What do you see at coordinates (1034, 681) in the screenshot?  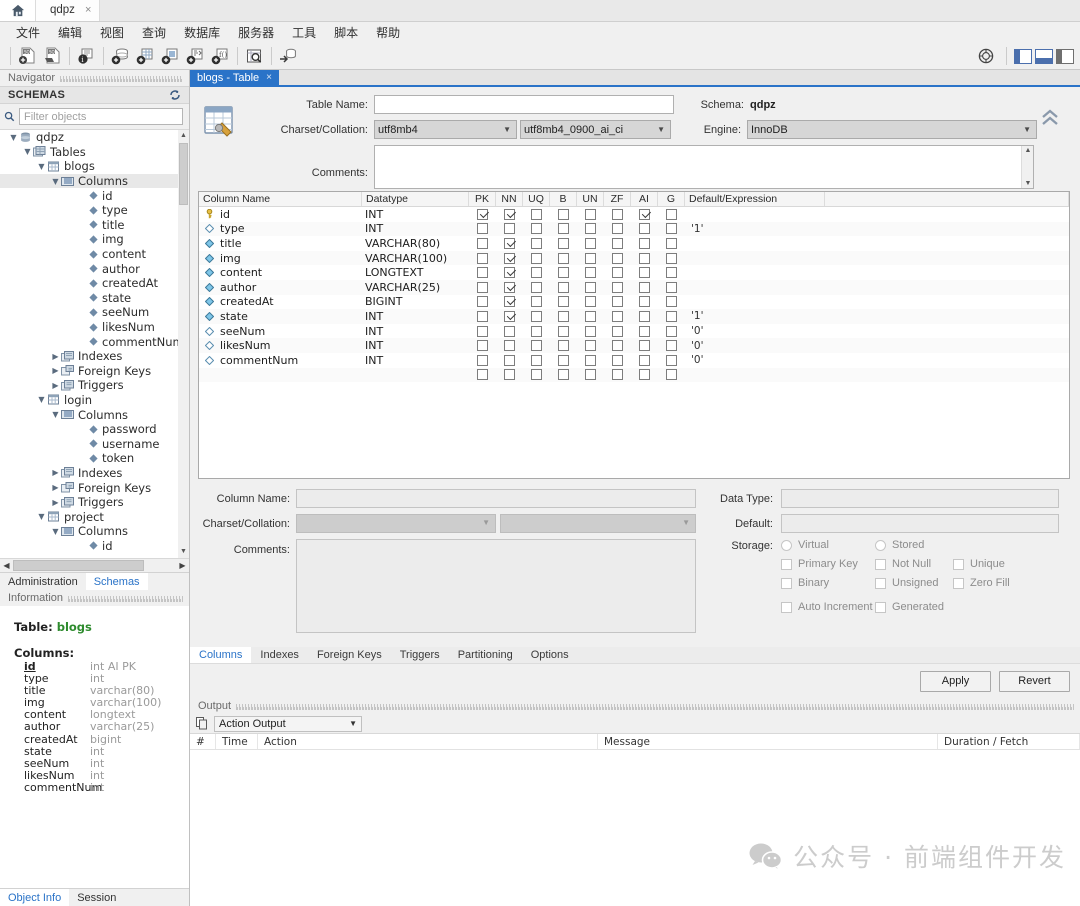 I see `revert-button: Revert` at bounding box center [1034, 681].